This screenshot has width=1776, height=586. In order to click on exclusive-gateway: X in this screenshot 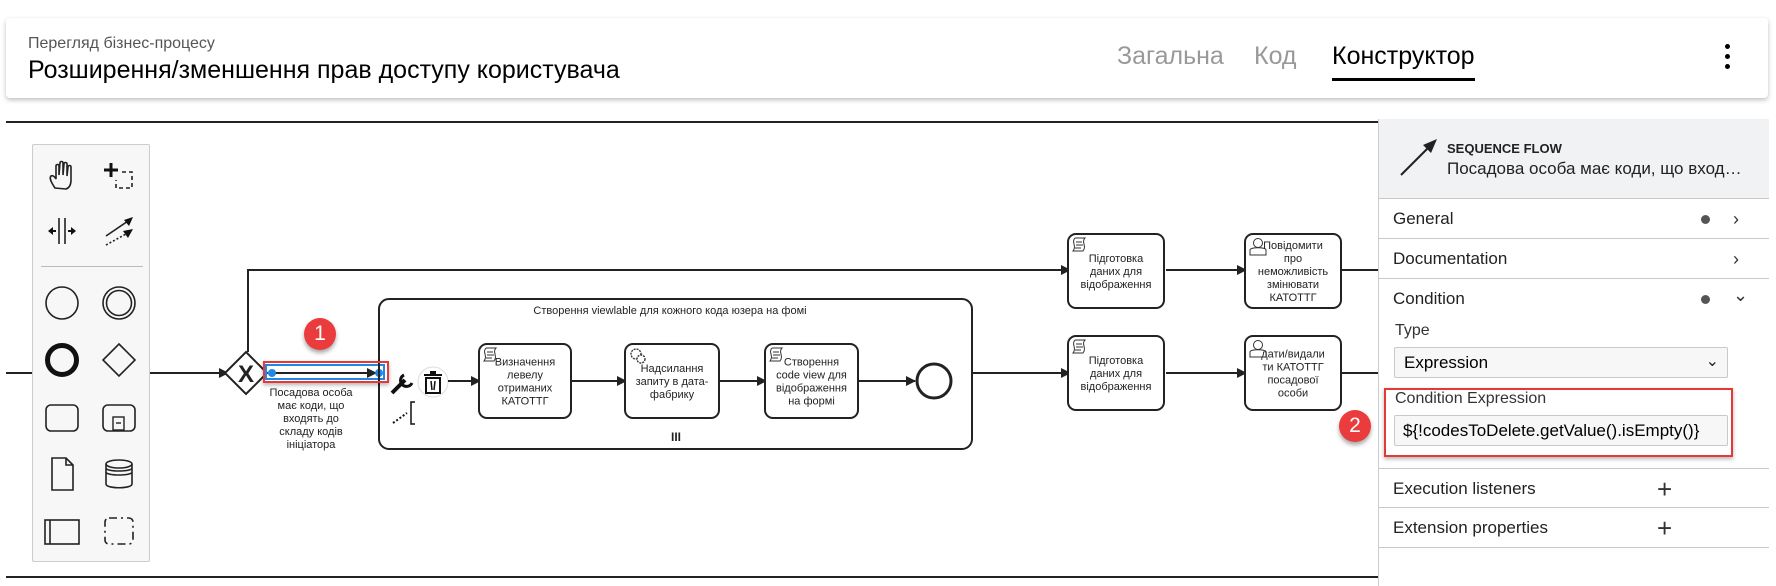, I will do `click(246, 373)`.